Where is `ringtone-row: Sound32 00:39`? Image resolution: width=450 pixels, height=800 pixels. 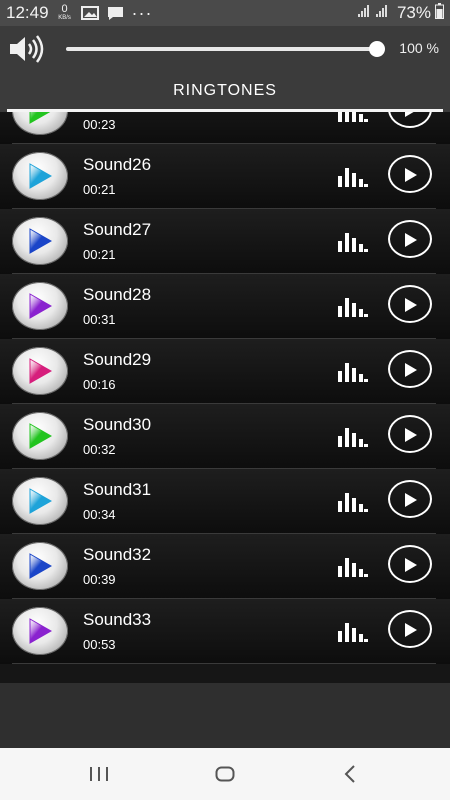
ringtone-row: Sound32 00:39 is located at coordinates (225, 566).